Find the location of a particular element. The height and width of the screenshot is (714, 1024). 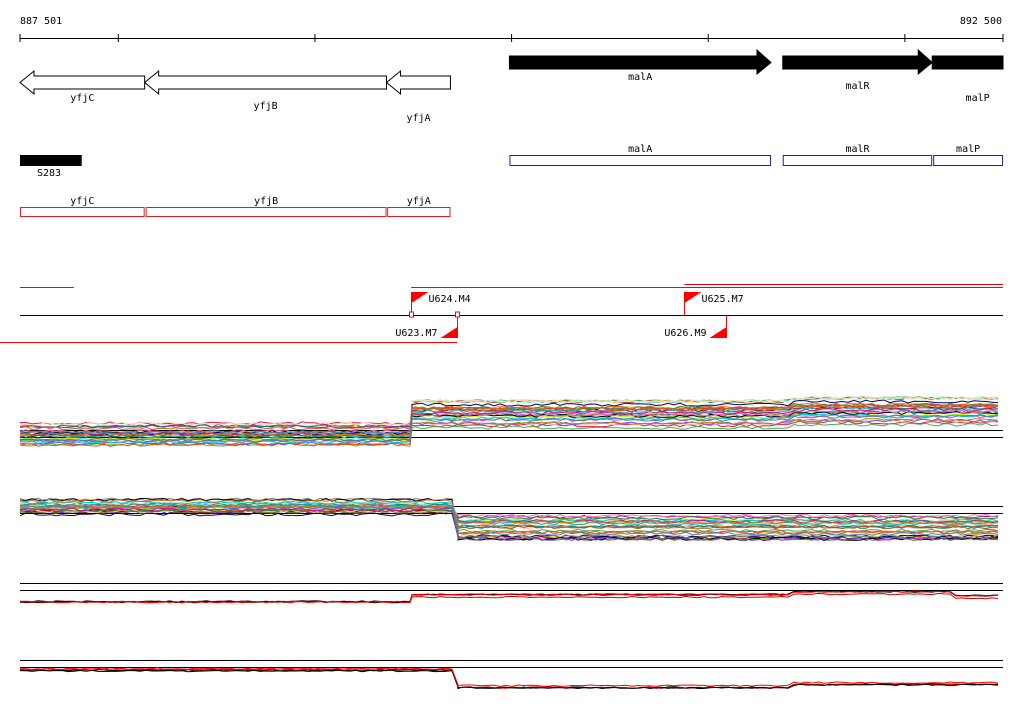

feature-label: S283 is located at coordinates (49, 173).